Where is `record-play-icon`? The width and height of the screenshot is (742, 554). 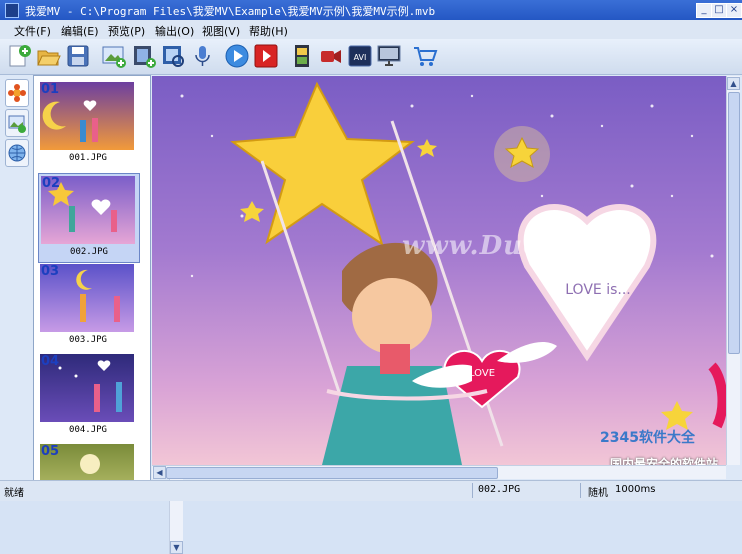 record-play-icon is located at coordinates (266, 56).